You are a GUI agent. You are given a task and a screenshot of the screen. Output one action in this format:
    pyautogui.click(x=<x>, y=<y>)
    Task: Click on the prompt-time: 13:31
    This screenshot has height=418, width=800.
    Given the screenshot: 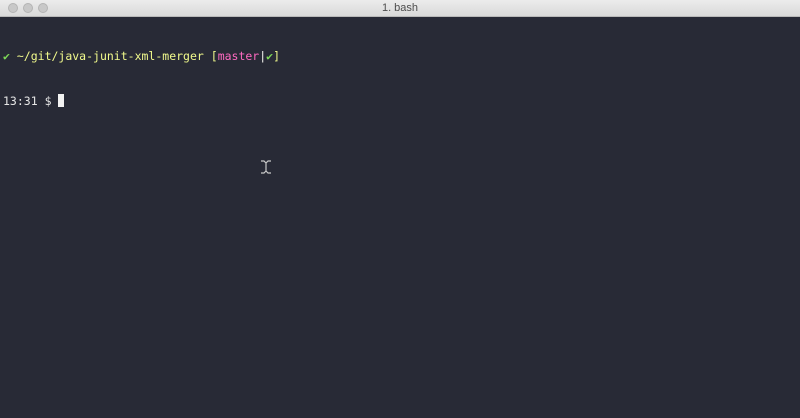 What is the action you would take?
    pyautogui.click(x=20, y=101)
    